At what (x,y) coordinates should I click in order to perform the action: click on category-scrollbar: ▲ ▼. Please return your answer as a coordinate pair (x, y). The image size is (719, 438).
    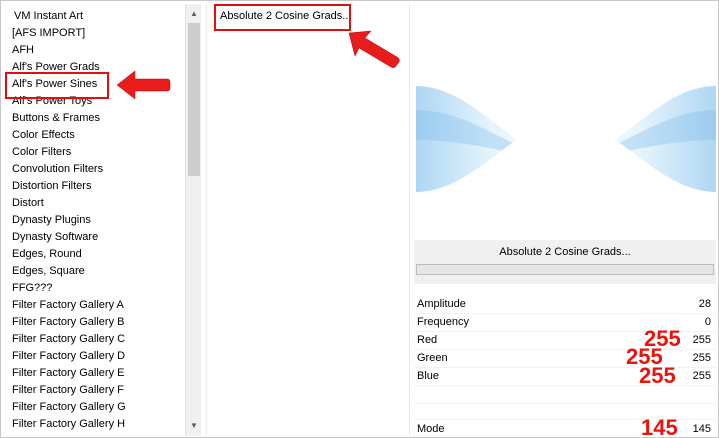
    Looking at the image, I should click on (193, 220).